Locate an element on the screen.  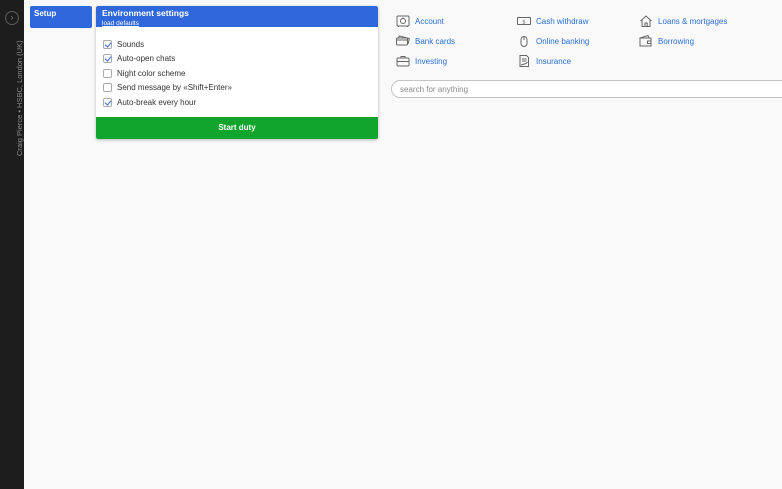
quick-link-label: Insurance is located at coordinates (554, 61).